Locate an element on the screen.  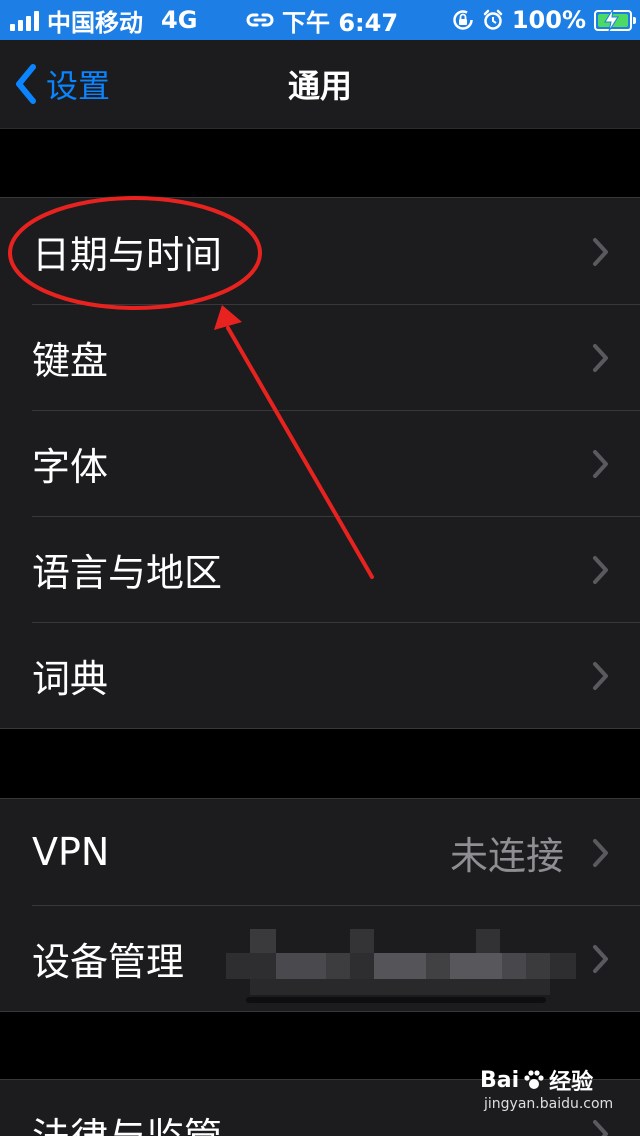
network-type: 4G is located at coordinates (179, 20).